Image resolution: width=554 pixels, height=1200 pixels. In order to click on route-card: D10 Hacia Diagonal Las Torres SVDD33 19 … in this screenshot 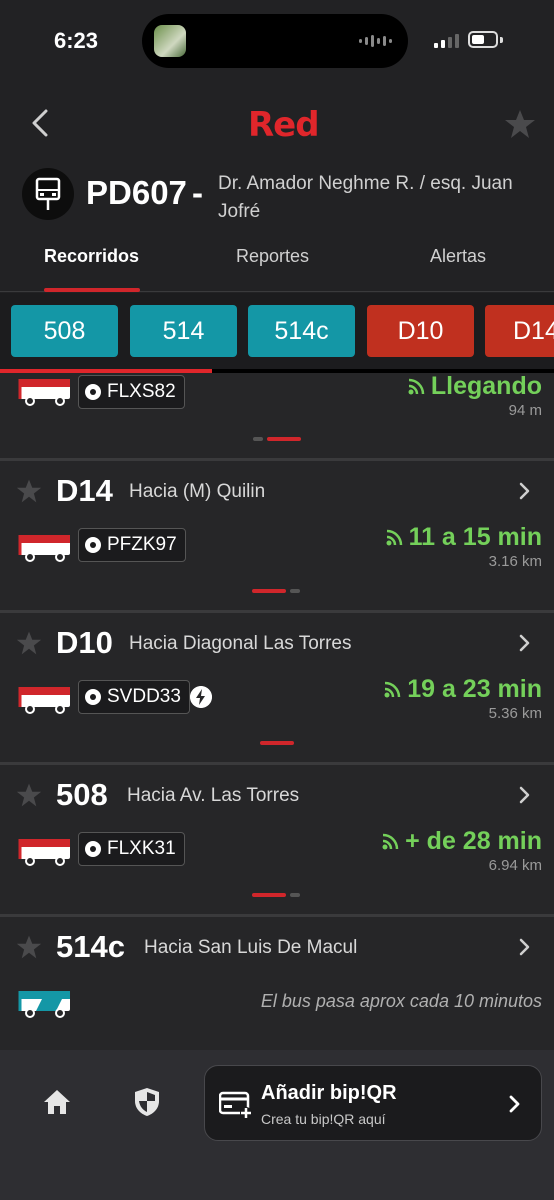, I will do `click(277, 689)`.